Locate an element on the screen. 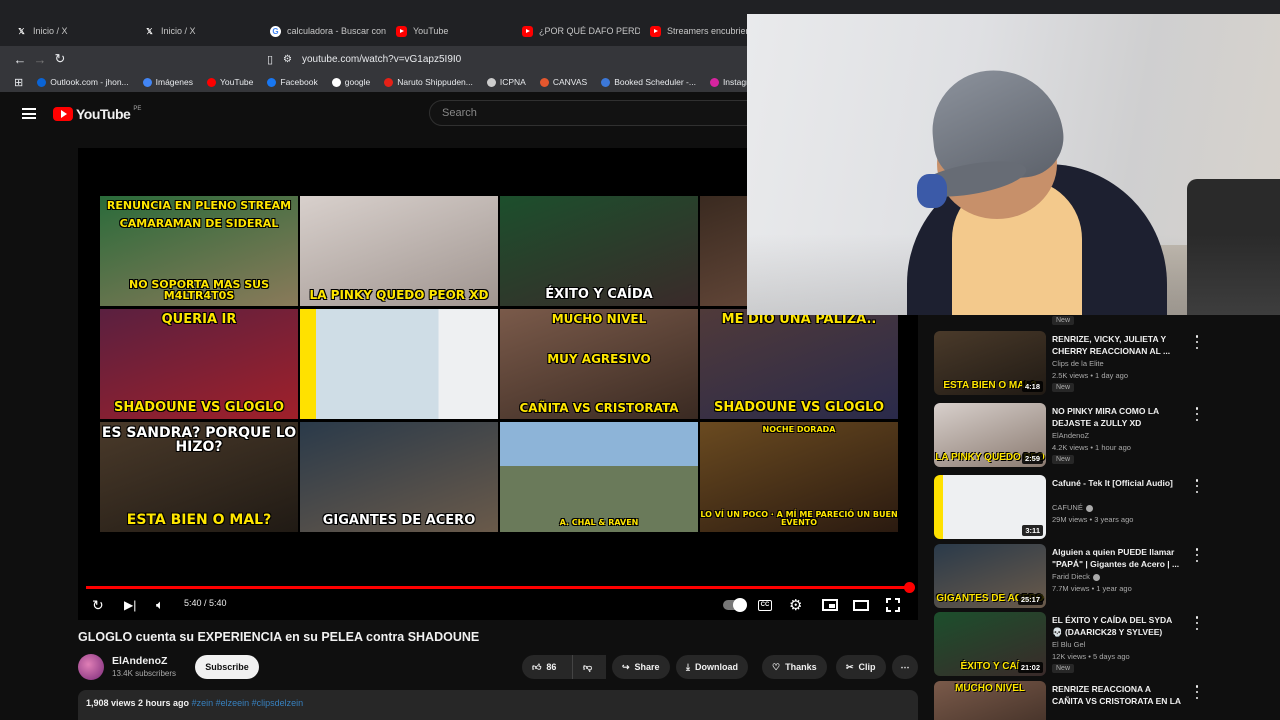 This screenshot has height=720, width=1280. settings-gear-icon: ⚙ is located at coordinates (795, 605).